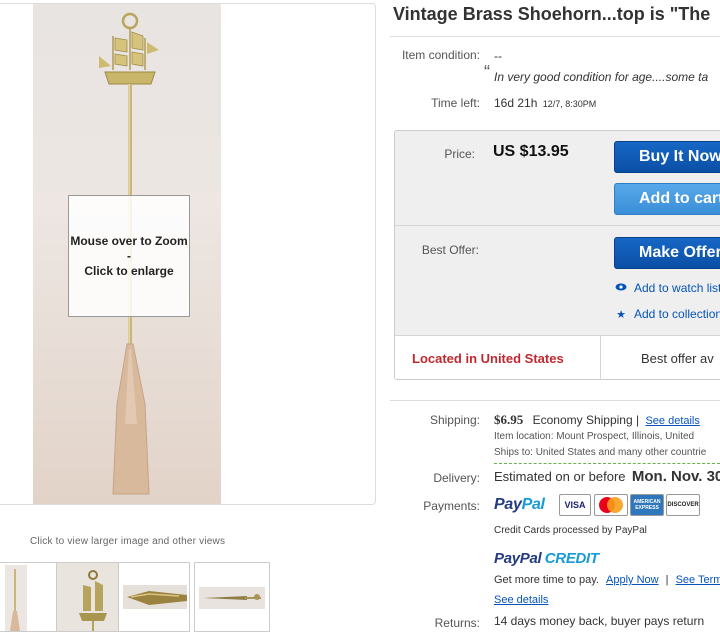  I want to click on add-to-watch-list-link: Add to watch list, so click(667, 288).